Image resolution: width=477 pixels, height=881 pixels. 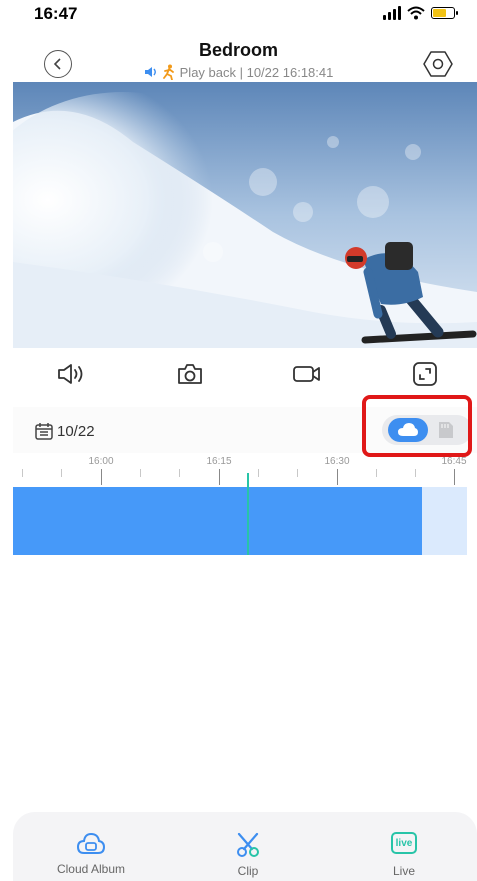 I want to click on status-icons, so click(x=420, y=13).